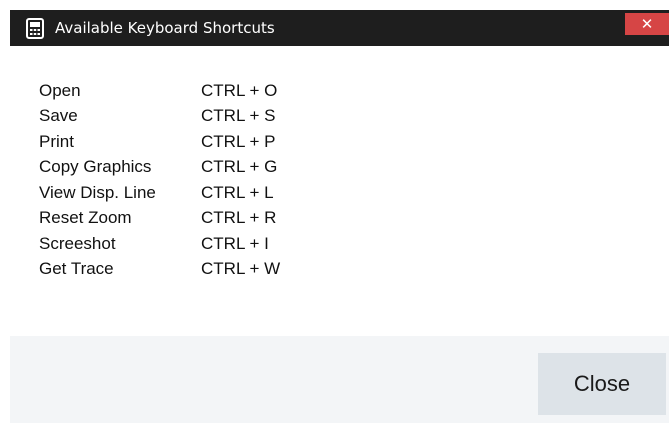 The height and width of the screenshot is (423, 669). Describe the element at coordinates (238, 116) in the screenshot. I see `shortcut-keys: CTRL + S` at that location.